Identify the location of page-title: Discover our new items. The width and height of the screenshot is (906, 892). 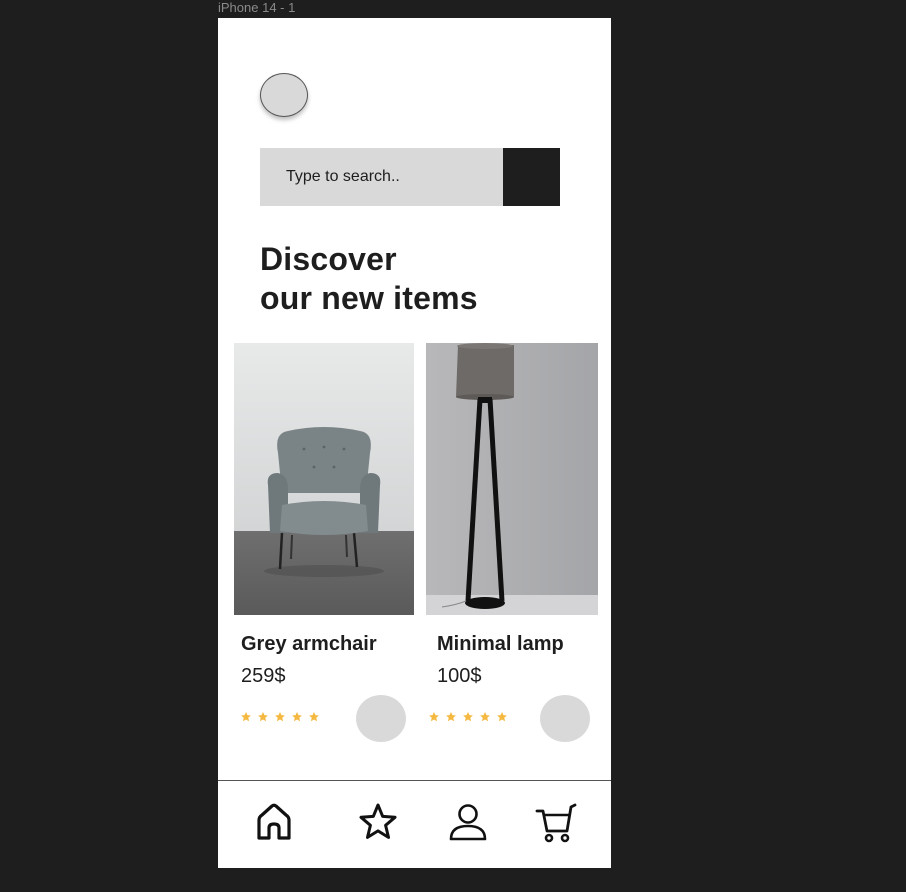
(369, 279).